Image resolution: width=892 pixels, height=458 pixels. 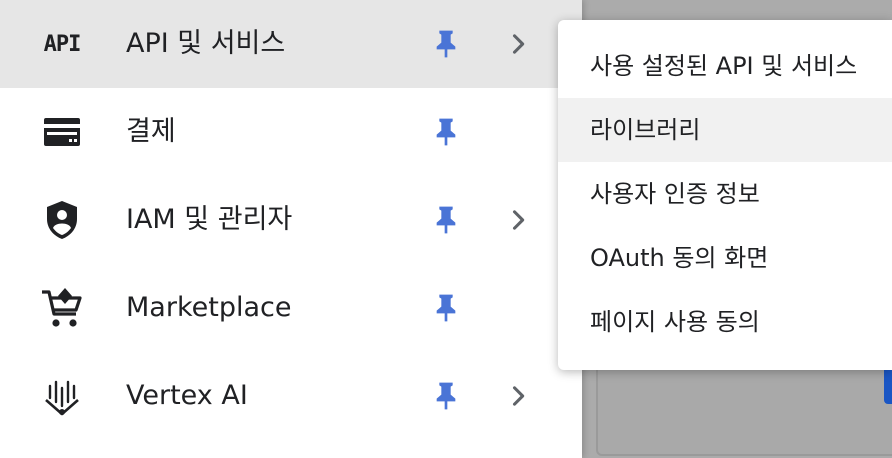 What do you see at coordinates (291, 132) in the screenshot?
I see `nav-item-billing: 결제` at bounding box center [291, 132].